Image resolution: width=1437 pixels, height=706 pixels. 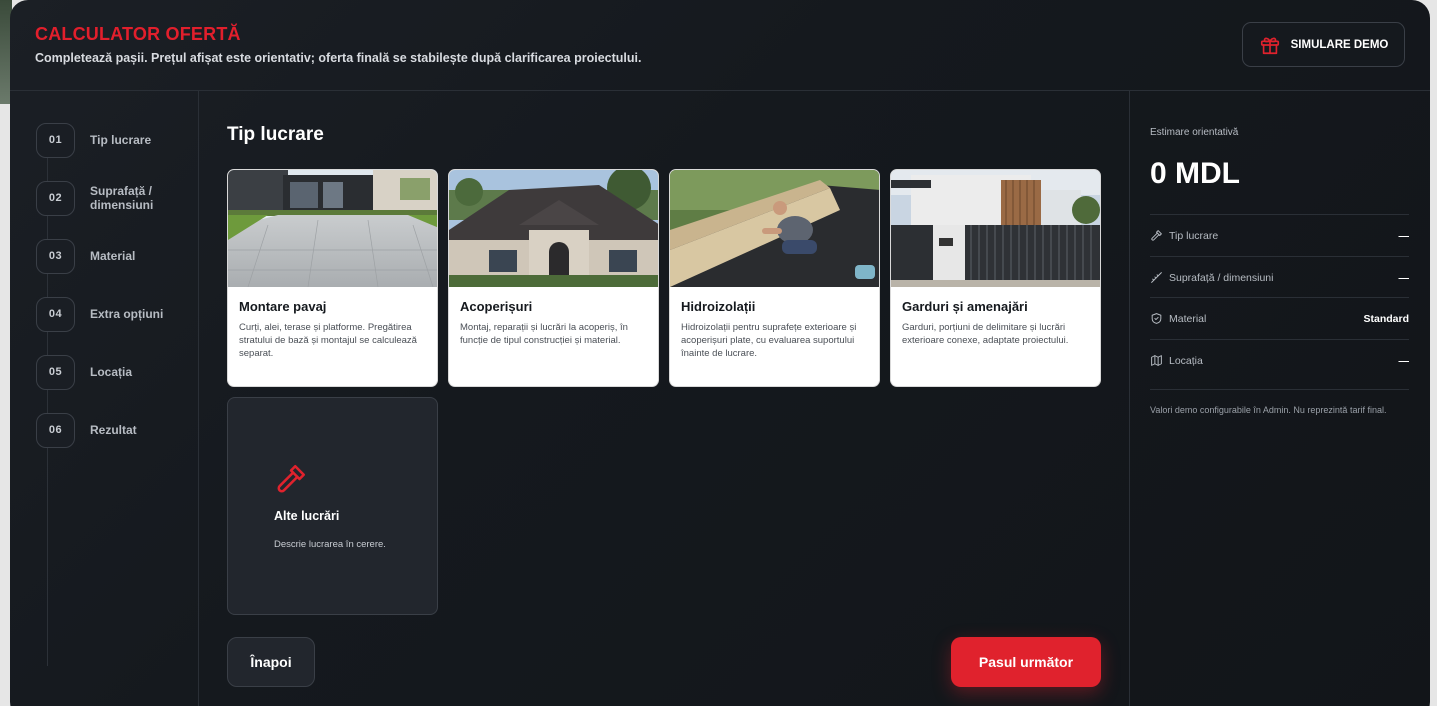 I want to click on card-title: Hidroizolații, so click(x=718, y=306).